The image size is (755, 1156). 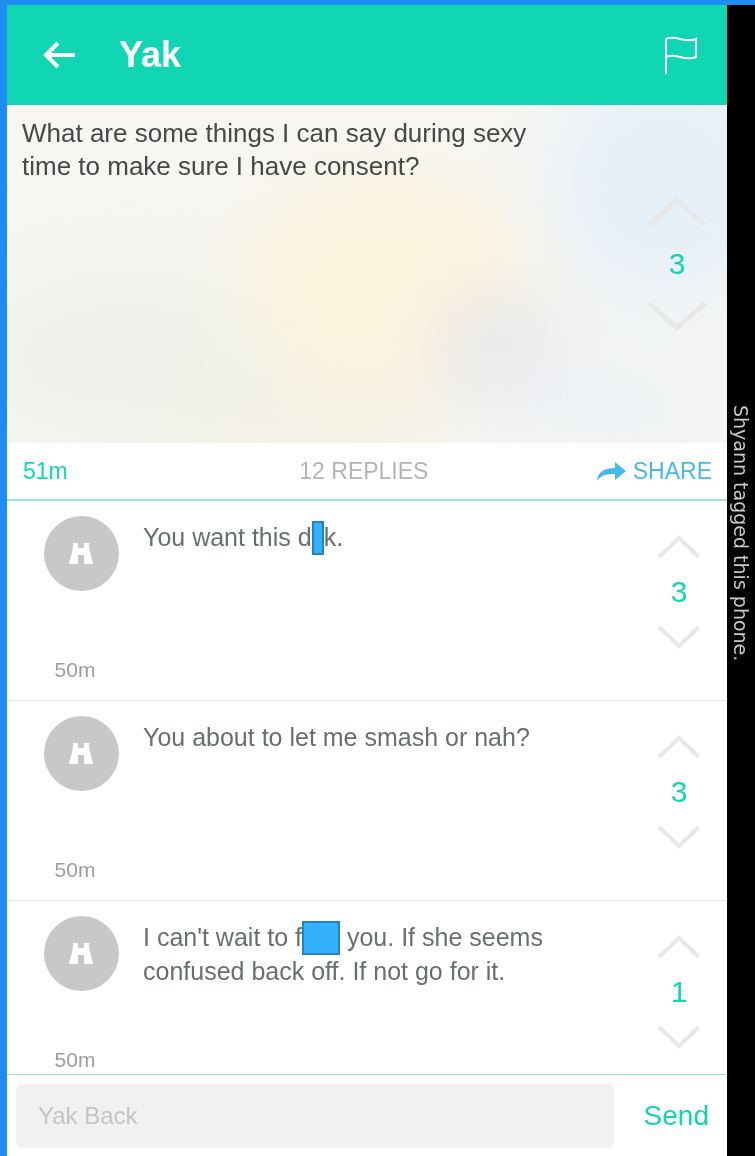 What do you see at coordinates (364, 471) in the screenshot?
I see `reply-count: 12 REPLIES` at bounding box center [364, 471].